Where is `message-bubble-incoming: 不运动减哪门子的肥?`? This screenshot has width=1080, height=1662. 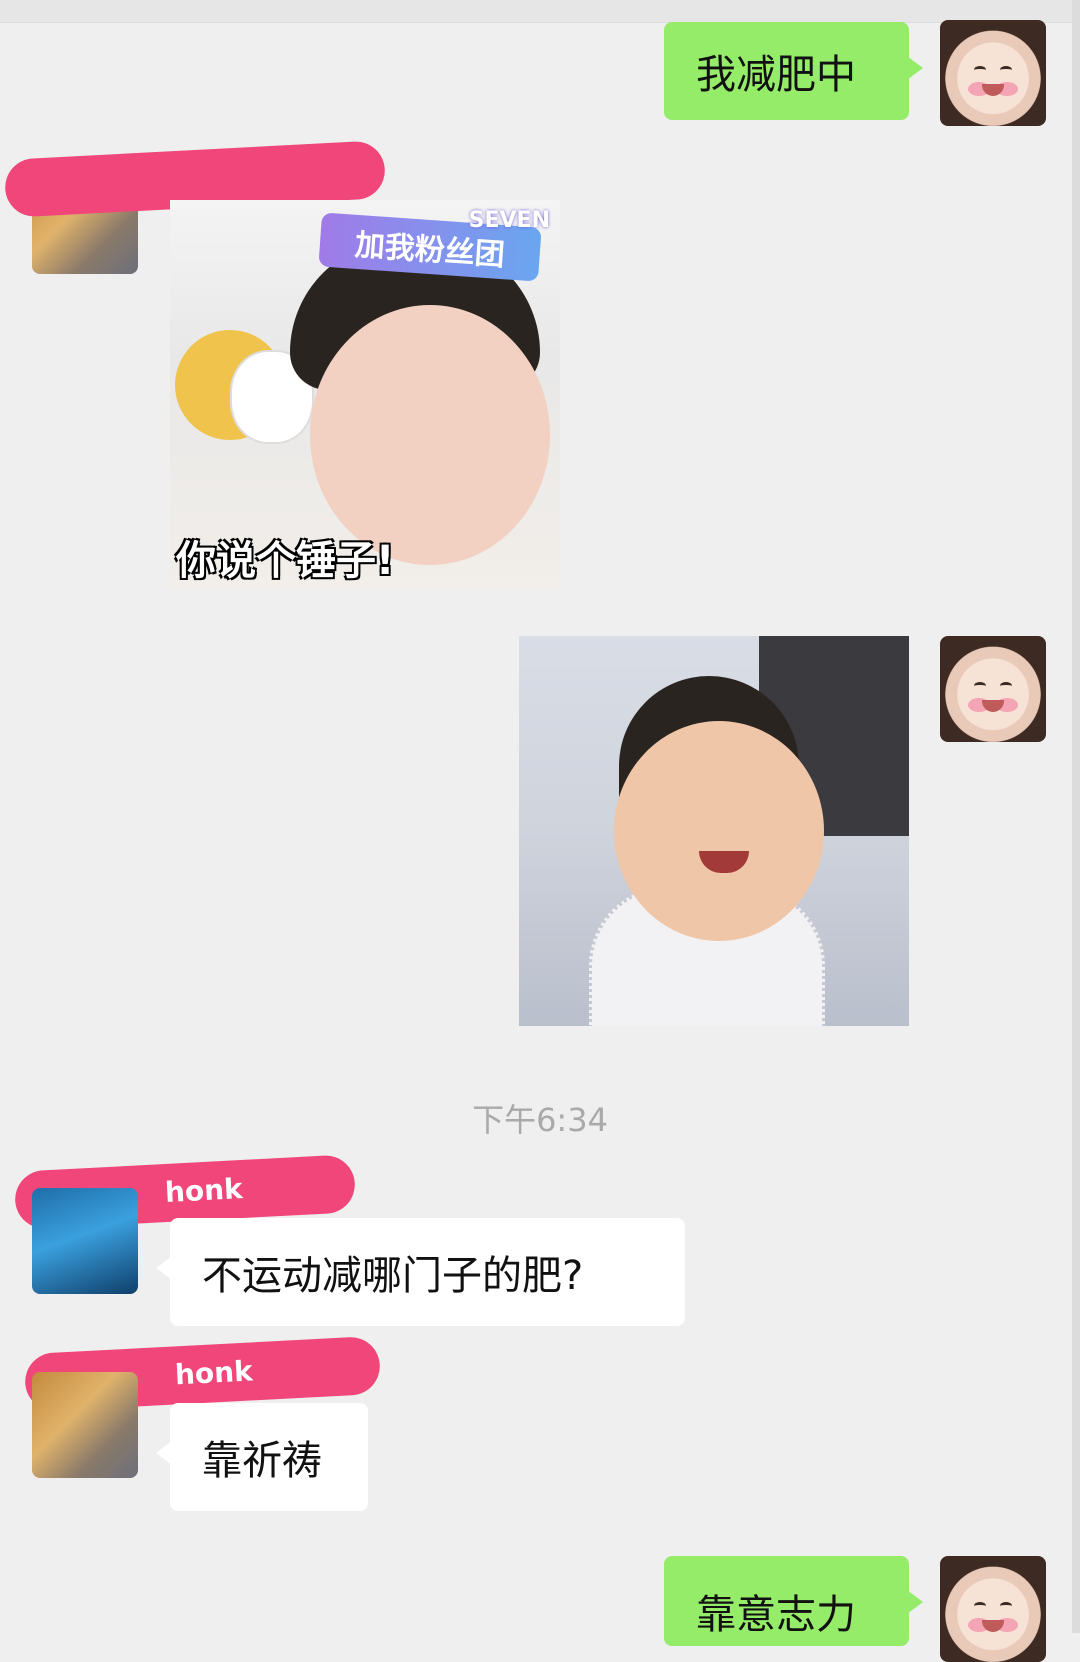 message-bubble-incoming: 不运动减哪门子的肥? is located at coordinates (420, 1272).